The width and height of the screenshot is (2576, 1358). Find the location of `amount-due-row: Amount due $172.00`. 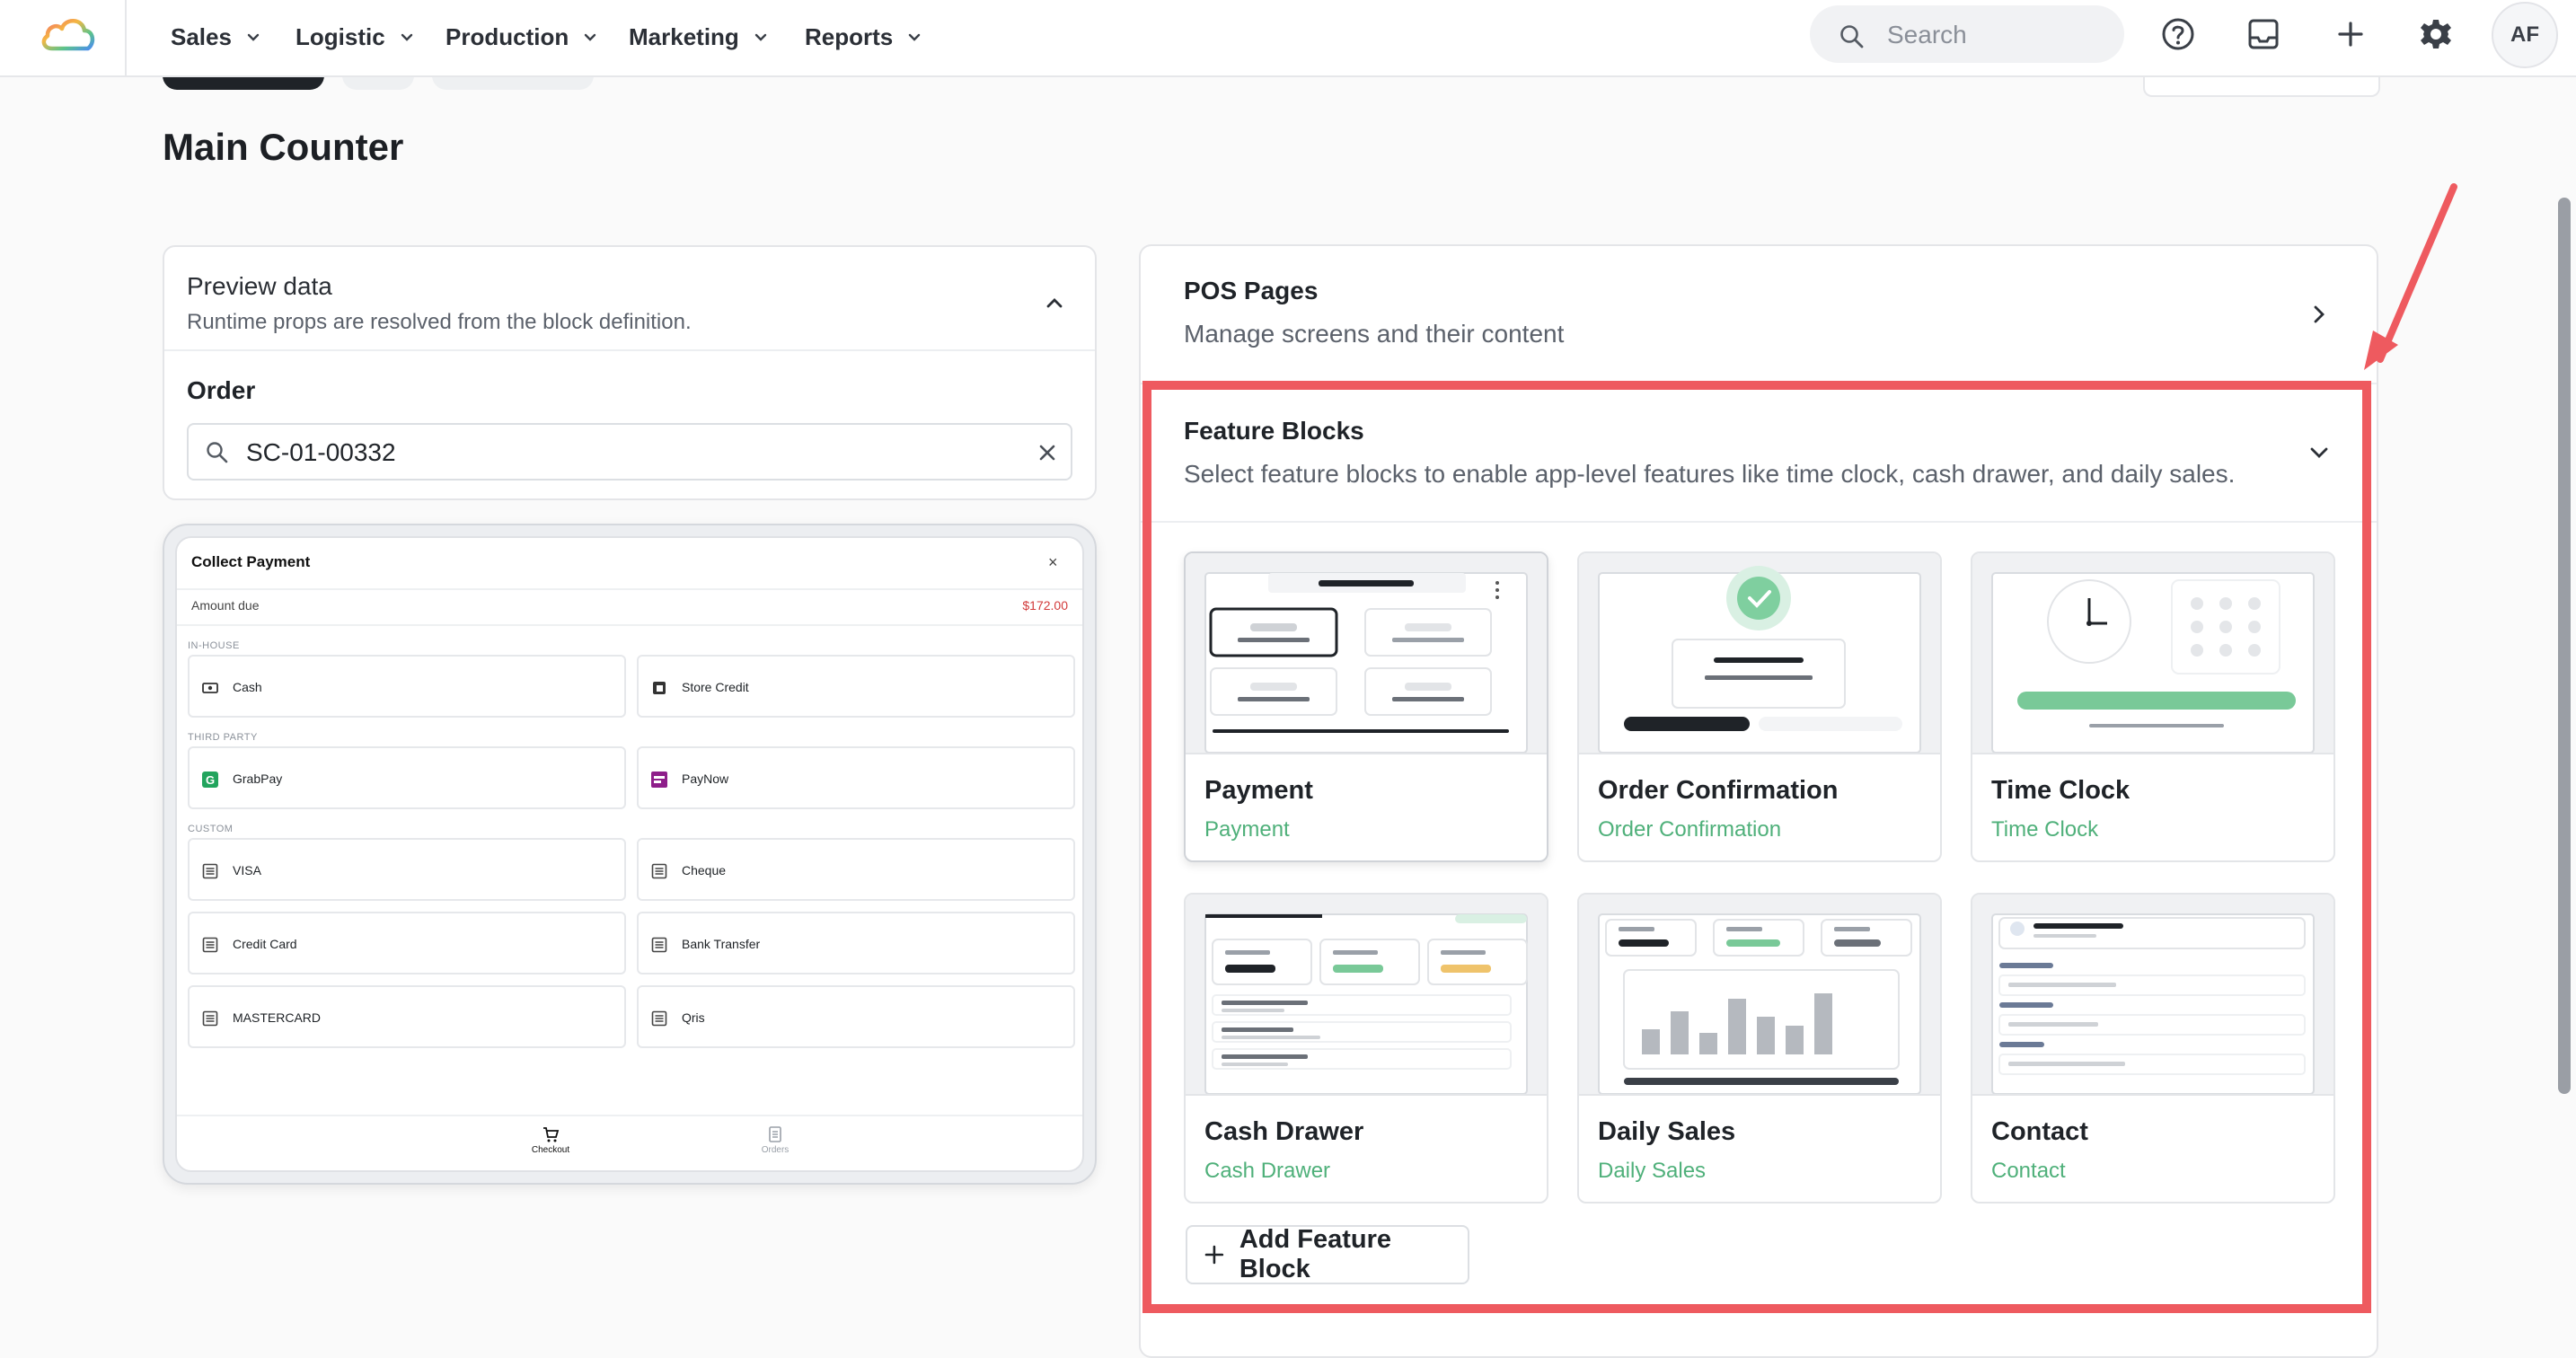

amount-due-row: Amount due $172.00 is located at coordinates (629, 607).